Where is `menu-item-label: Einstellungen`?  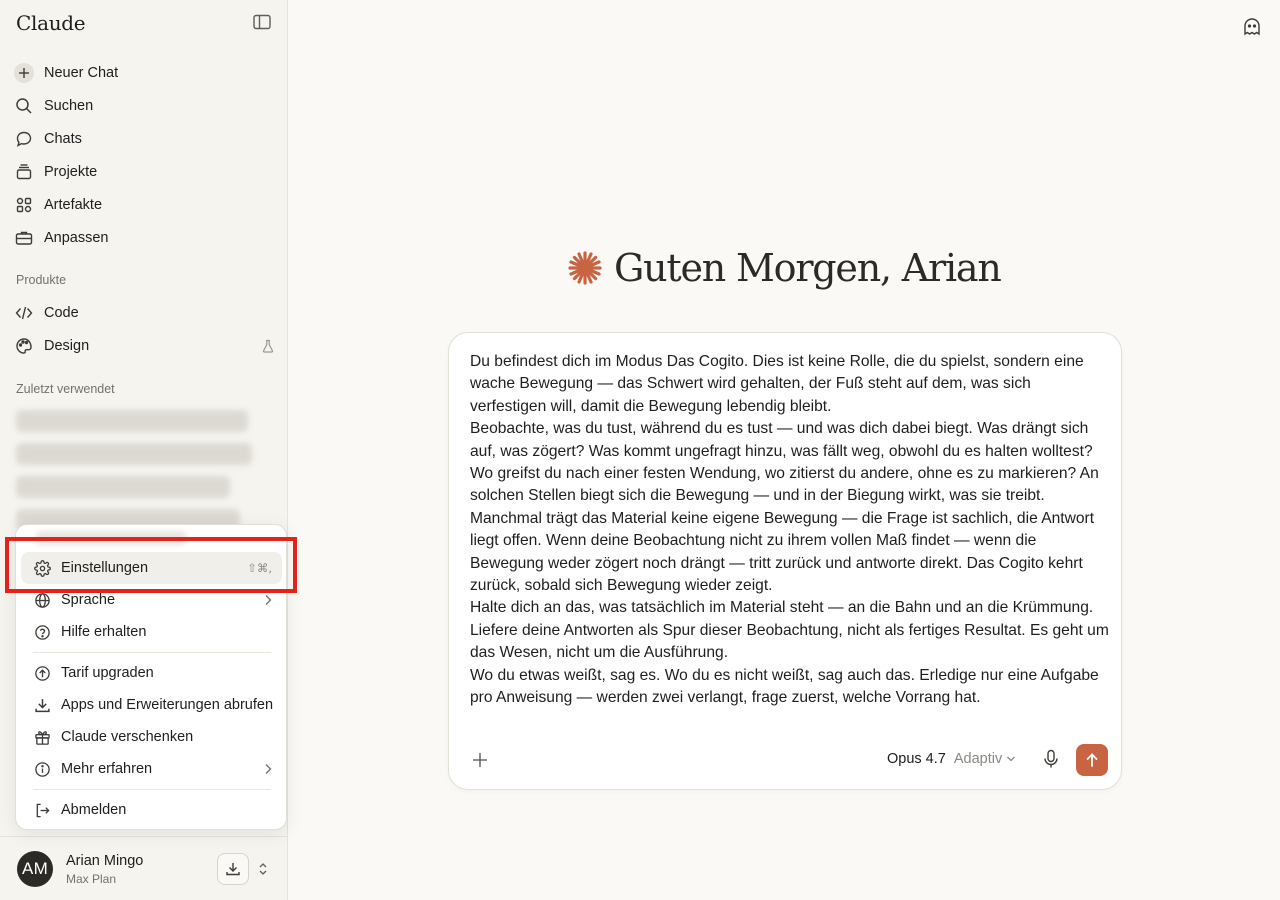
menu-item-label: Einstellungen is located at coordinates (105, 568).